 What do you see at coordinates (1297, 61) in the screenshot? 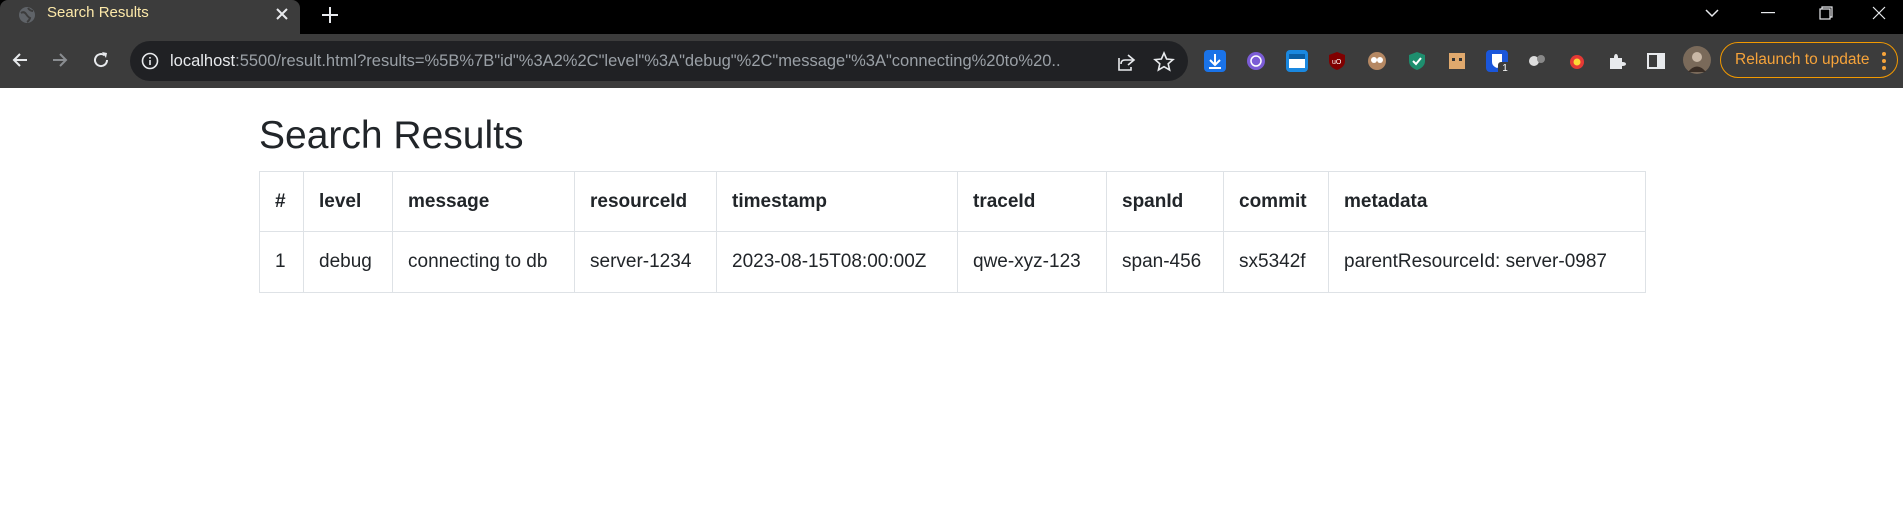
I see `window-extension-icon` at bounding box center [1297, 61].